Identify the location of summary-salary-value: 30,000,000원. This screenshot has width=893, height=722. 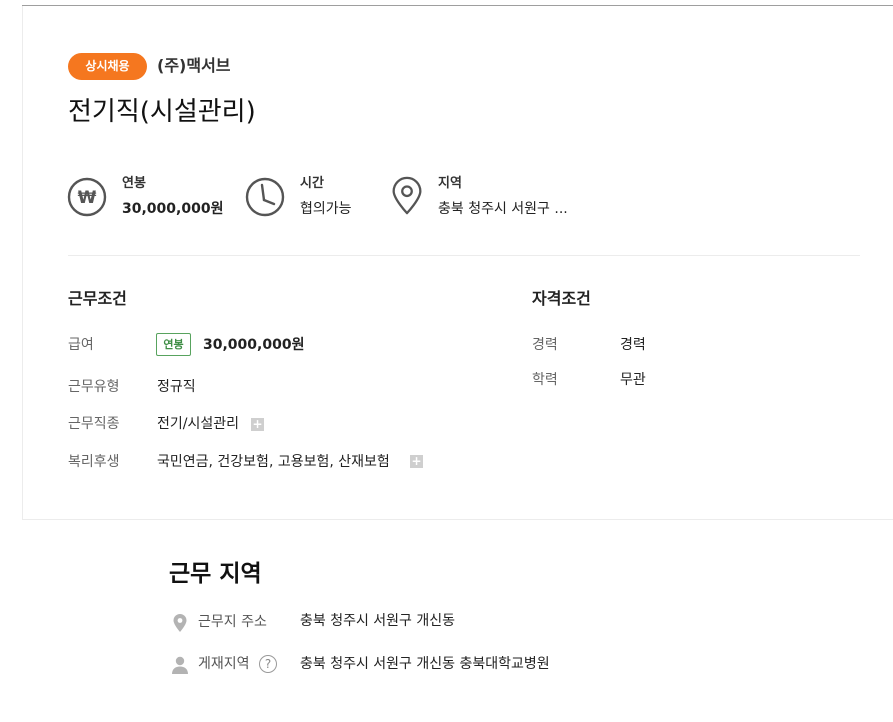
(173, 209).